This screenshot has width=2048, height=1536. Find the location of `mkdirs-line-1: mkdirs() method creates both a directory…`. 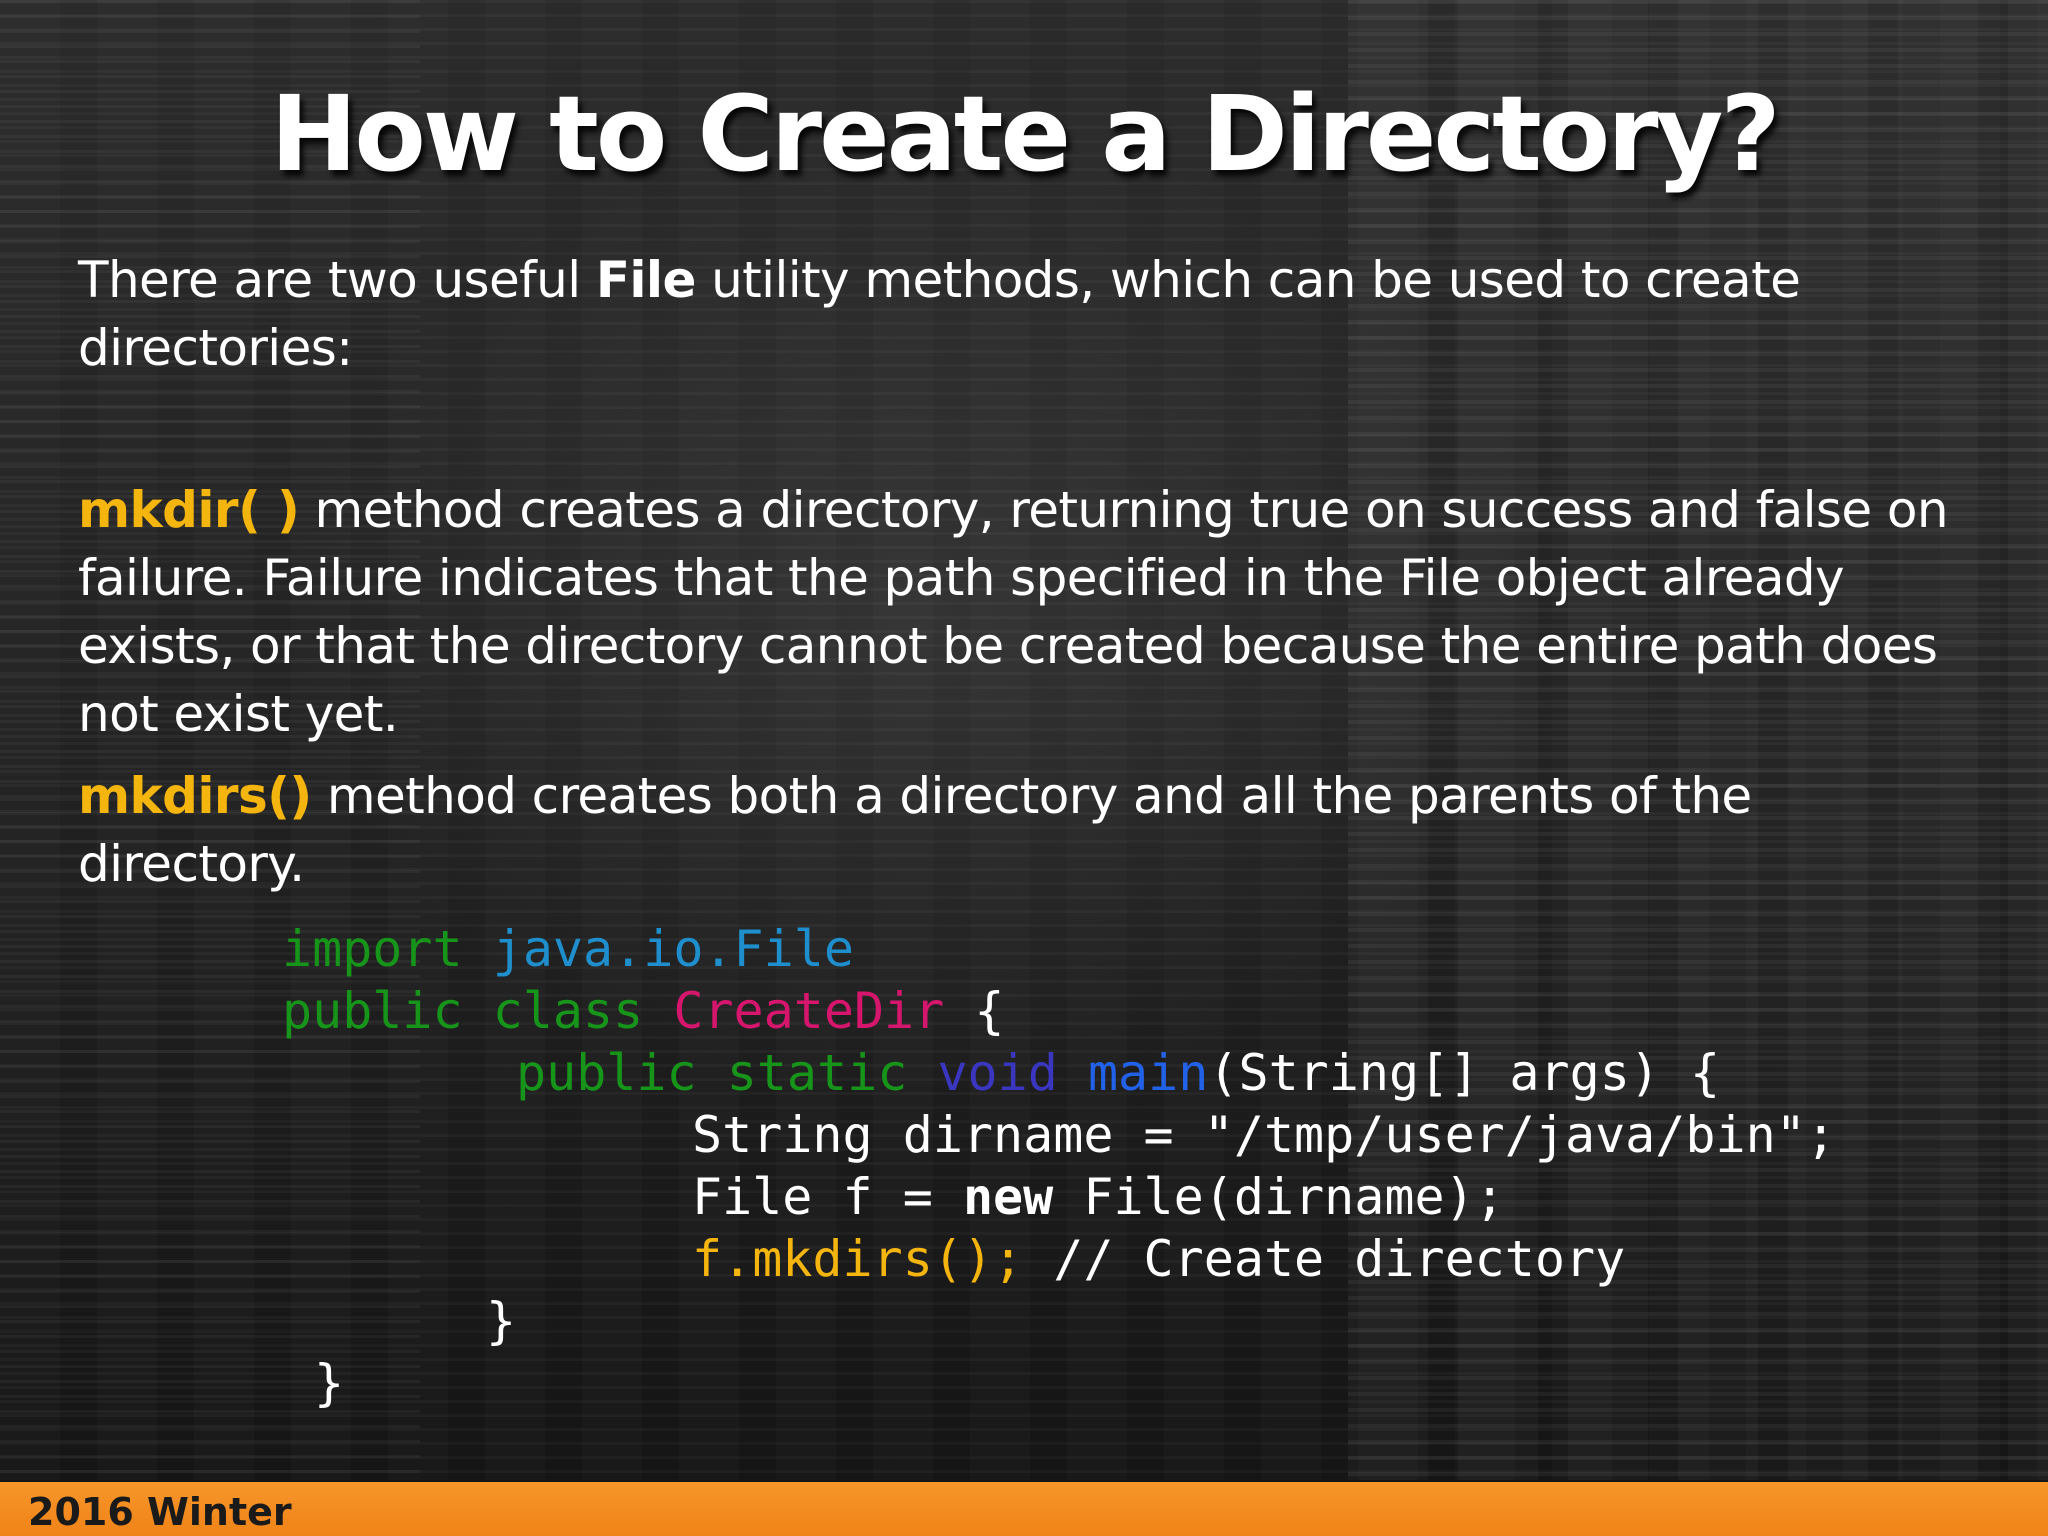

mkdirs-line-1: mkdirs() method creates both a directory… is located at coordinates (1043, 796).